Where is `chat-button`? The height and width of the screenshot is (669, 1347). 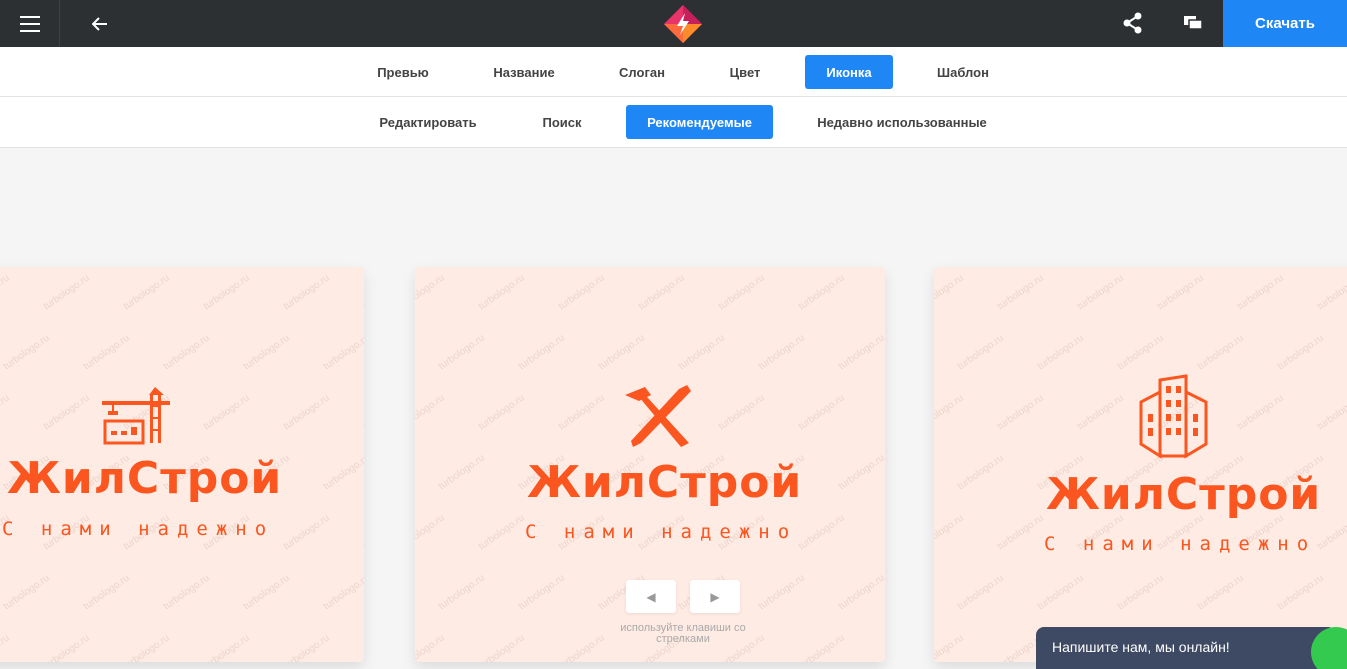 chat-button is located at coordinates (1193, 23).